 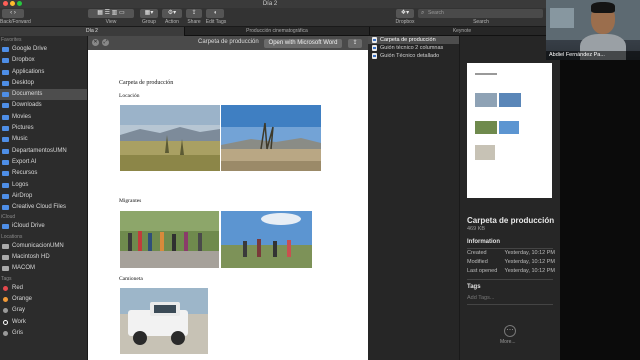 I want to click on sidebar-item-comunicacionumn: ComunicacionUMN, so click(x=43, y=246).